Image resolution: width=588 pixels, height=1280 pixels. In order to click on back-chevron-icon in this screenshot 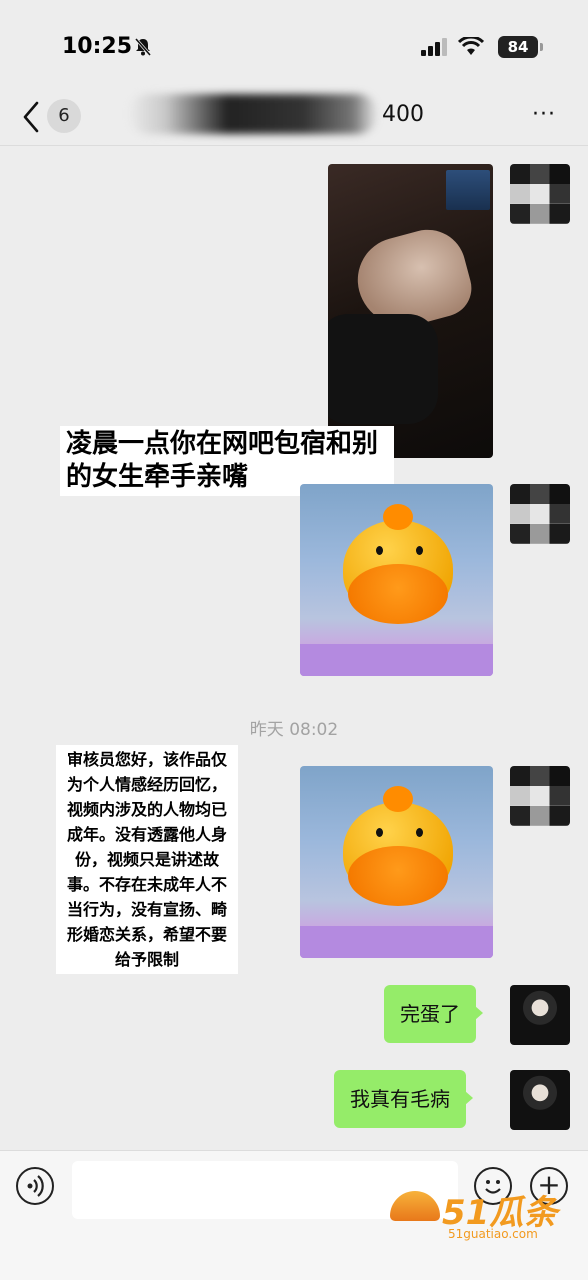, I will do `click(31, 117)`.